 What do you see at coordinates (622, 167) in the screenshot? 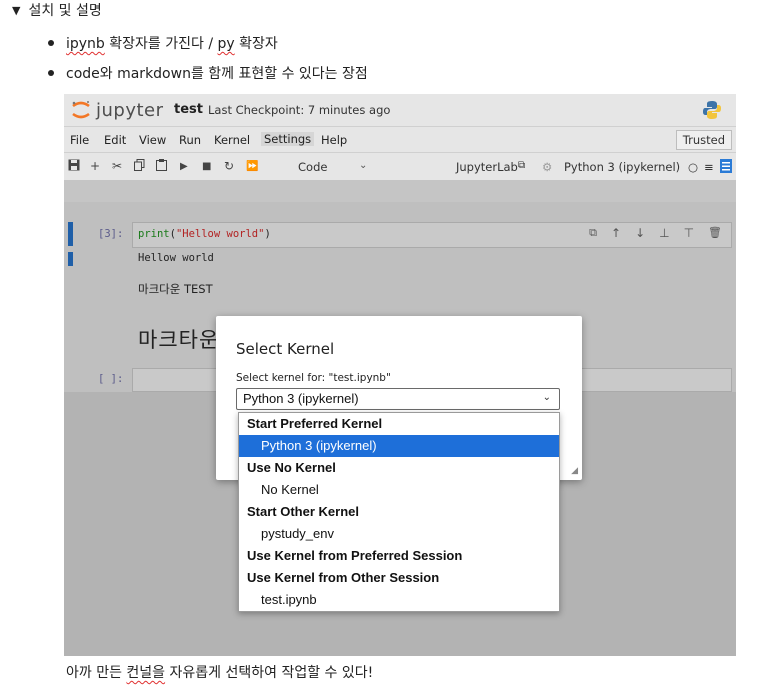
I see `kernel-name: Python 3 (ipykernel)` at bounding box center [622, 167].